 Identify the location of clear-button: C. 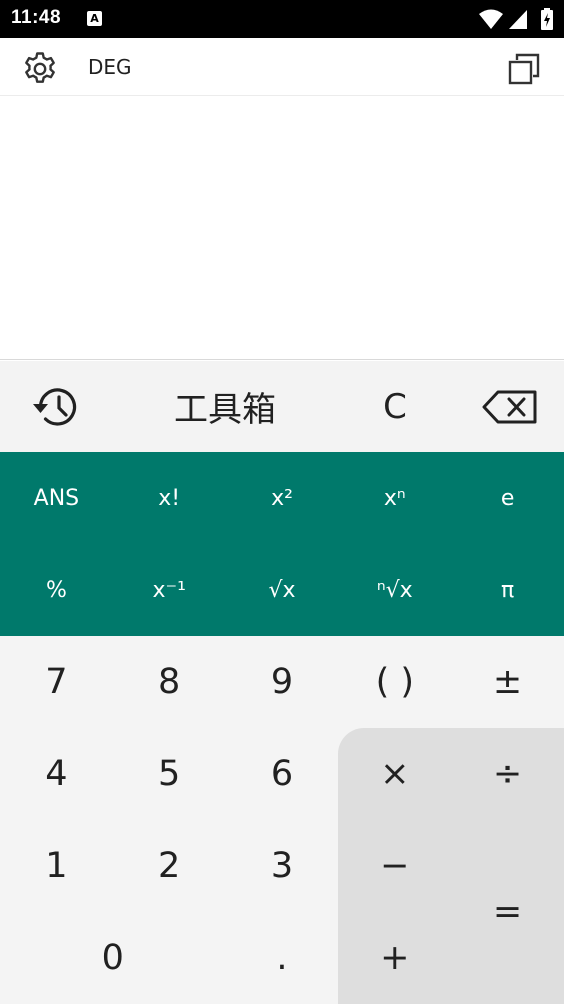
(395, 406).